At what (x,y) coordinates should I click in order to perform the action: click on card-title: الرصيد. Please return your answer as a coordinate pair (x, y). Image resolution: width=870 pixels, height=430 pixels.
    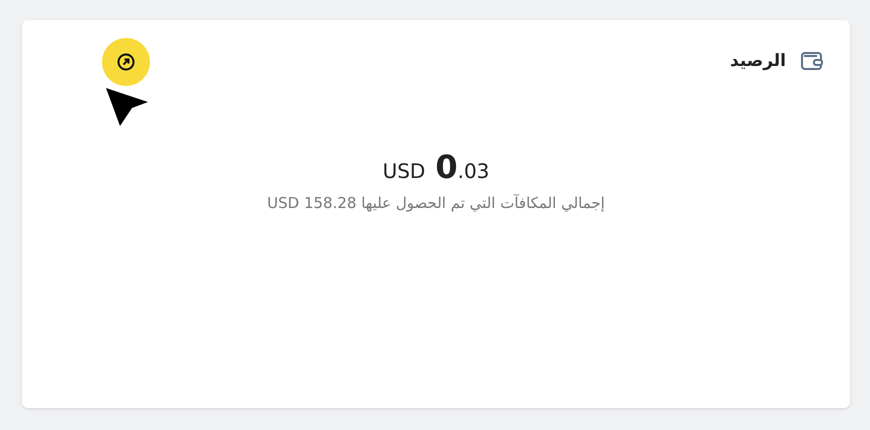
    Looking at the image, I should click on (758, 61).